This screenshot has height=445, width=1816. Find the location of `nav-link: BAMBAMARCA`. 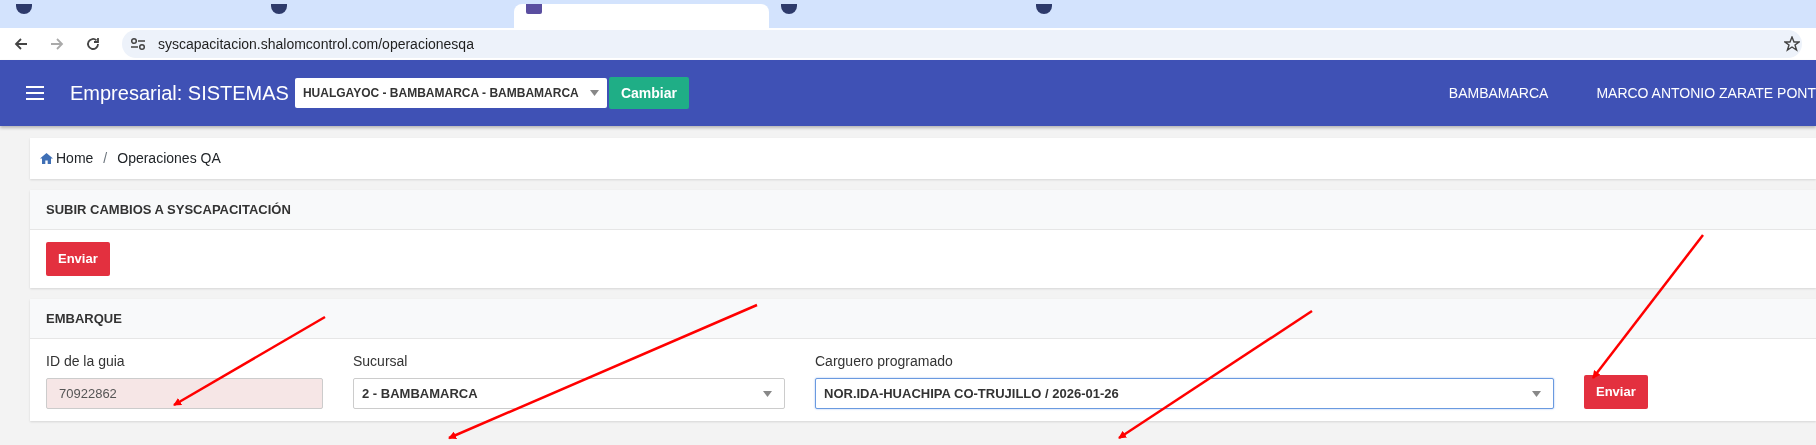

nav-link: BAMBAMARCA is located at coordinates (1498, 93).